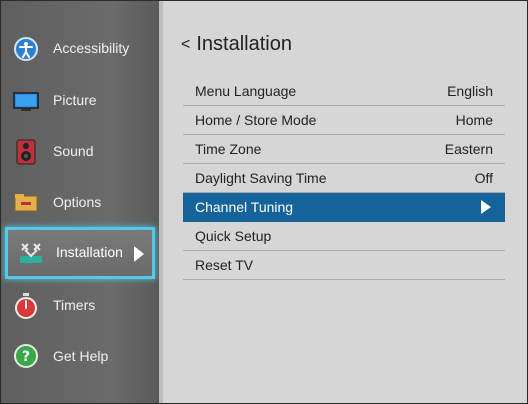 The width and height of the screenshot is (528, 404). I want to click on sidebar-item-options: Options, so click(80, 203).